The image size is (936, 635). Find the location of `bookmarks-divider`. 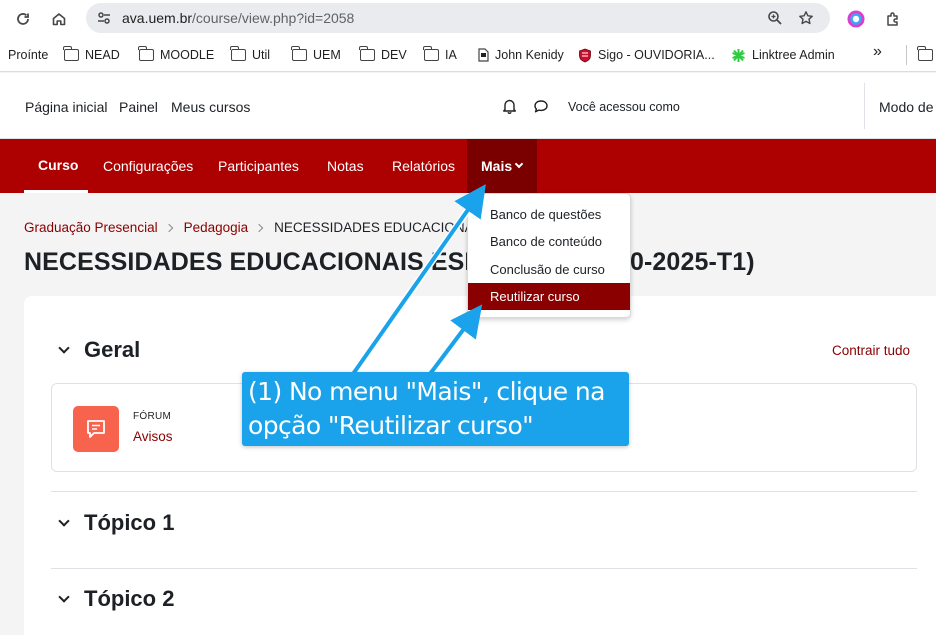

bookmarks-divider is located at coordinates (906, 55).